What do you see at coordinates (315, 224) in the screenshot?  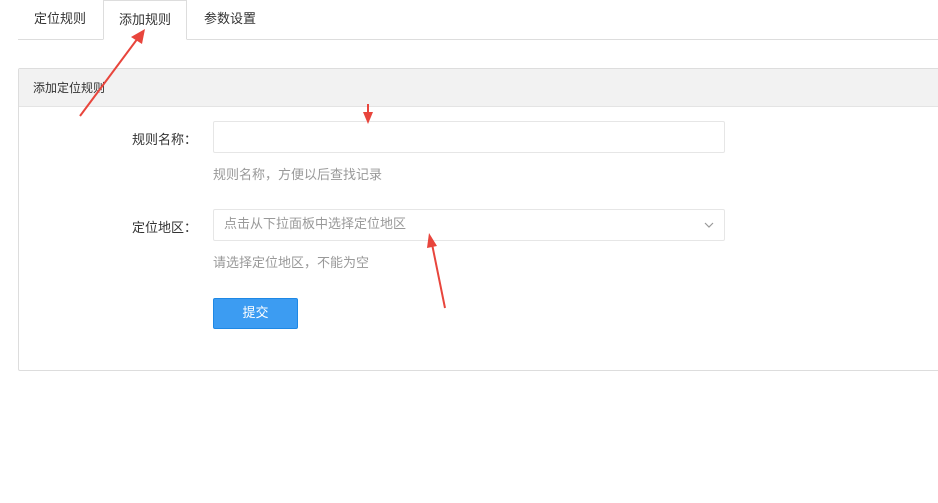 I see `region-select-placeholder: 点击从下拉面板中选择定位地区` at bounding box center [315, 224].